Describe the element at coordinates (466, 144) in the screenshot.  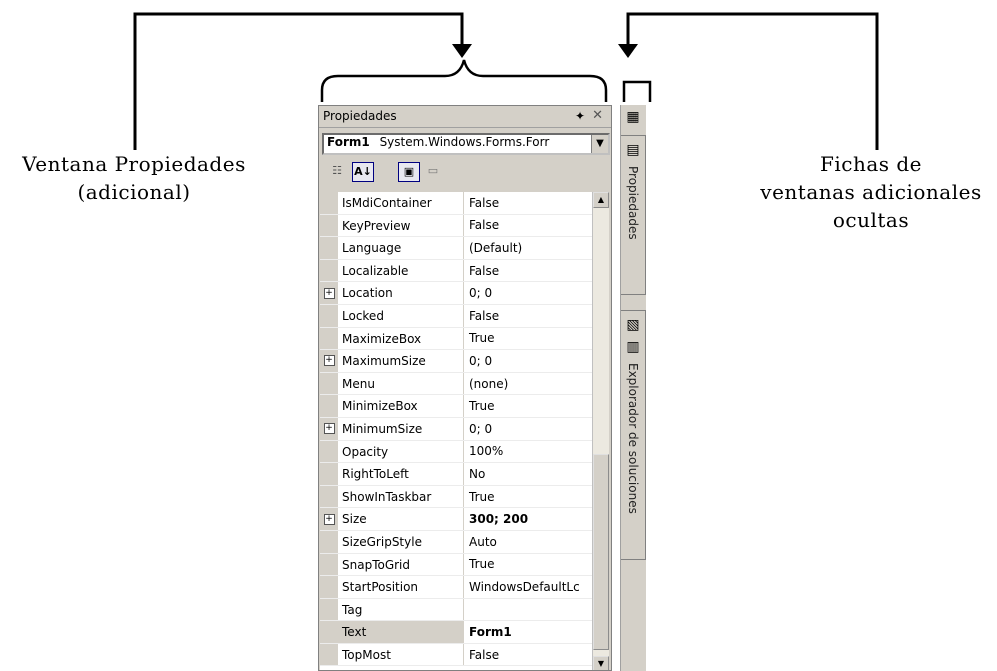
I see `object-selector: Form1 System.Windows.Forms.Forr ▼` at that location.